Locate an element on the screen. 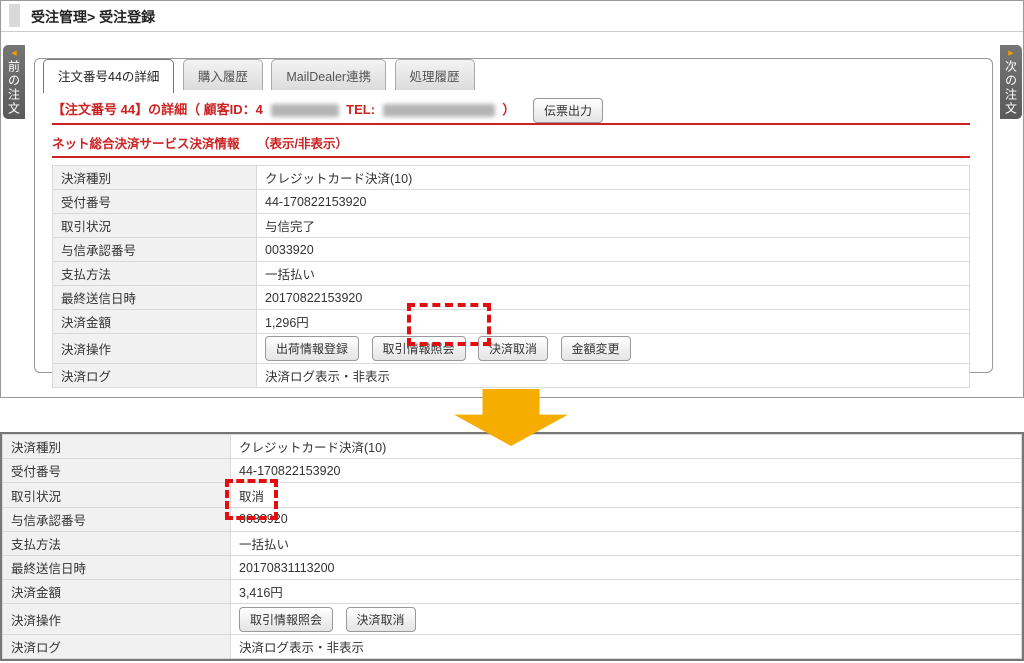 The width and height of the screenshot is (1024, 663). row-value: 20170831113200 is located at coordinates (626, 568).